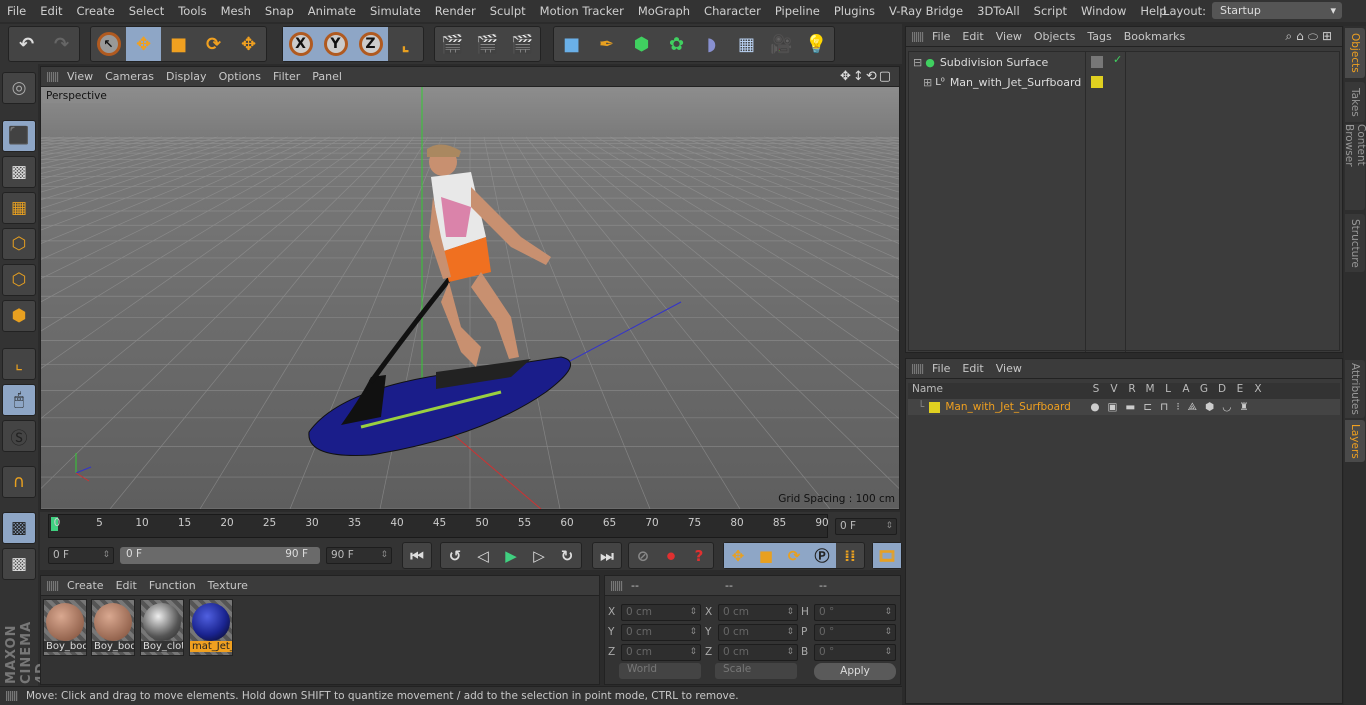 Image resolution: width=1366 pixels, height=705 pixels. Describe the element at coordinates (781, 44) in the screenshot. I see `camera-icon: 🎥` at that location.